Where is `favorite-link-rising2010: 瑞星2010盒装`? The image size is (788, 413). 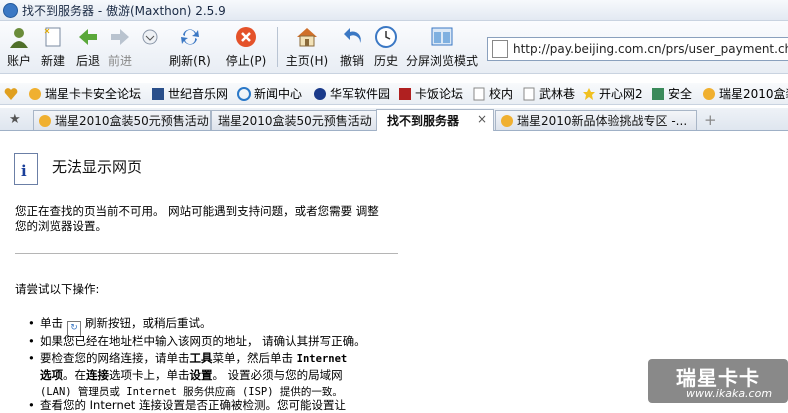 favorite-link-rising2010: 瑞星2010盒装 is located at coordinates (745, 93).